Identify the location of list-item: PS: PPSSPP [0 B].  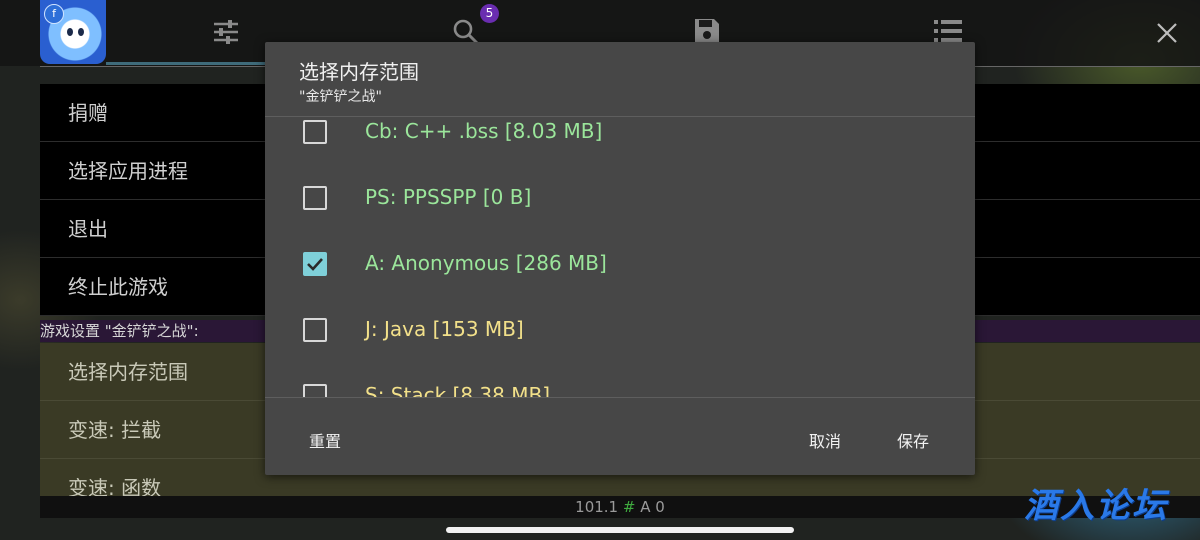
(620, 203).